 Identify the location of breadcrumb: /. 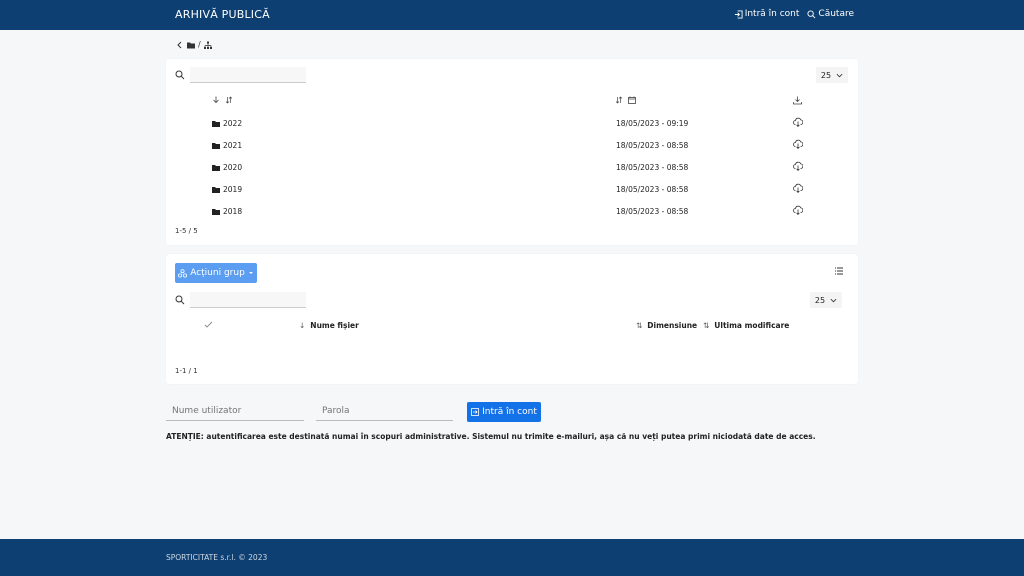
(194, 44).